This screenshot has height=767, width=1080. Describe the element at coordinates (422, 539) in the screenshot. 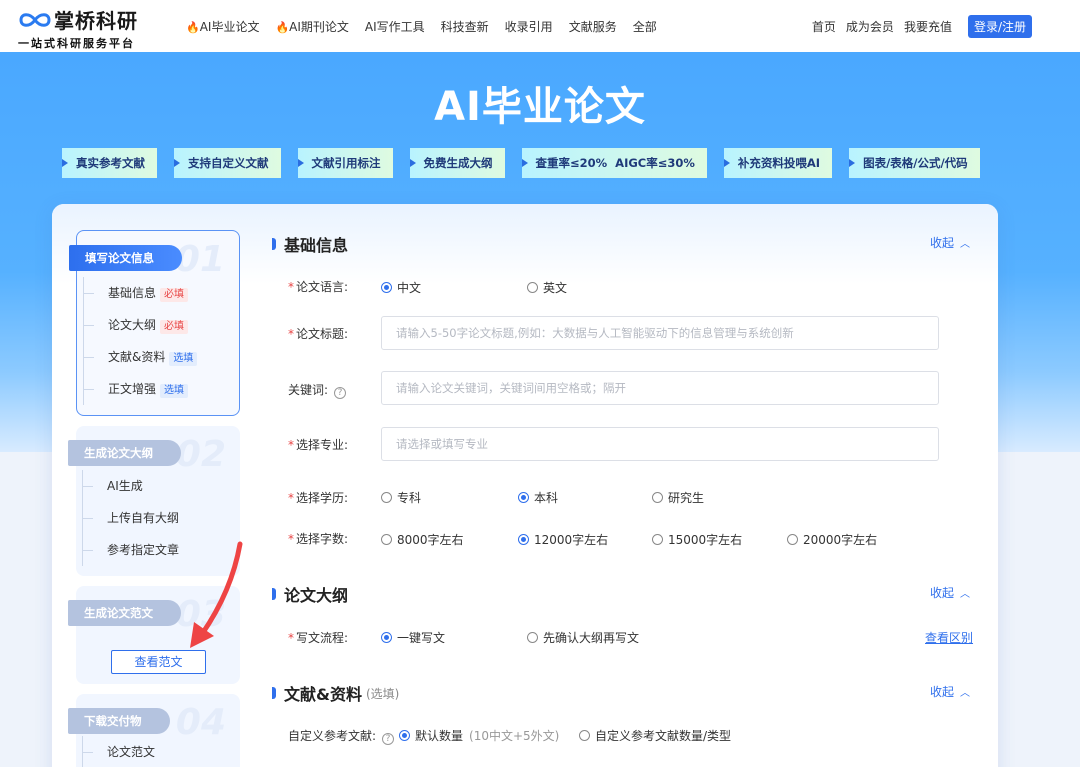

I see `words-option-8000: 8000字左右` at that location.